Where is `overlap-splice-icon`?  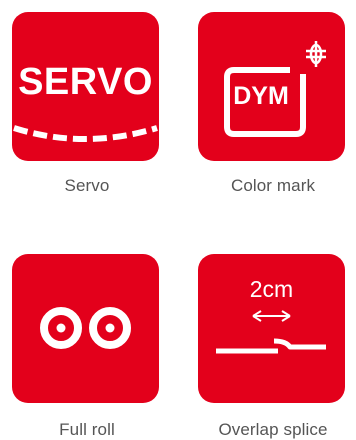
overlap-splice-icon is located at coordinates (271, 332).